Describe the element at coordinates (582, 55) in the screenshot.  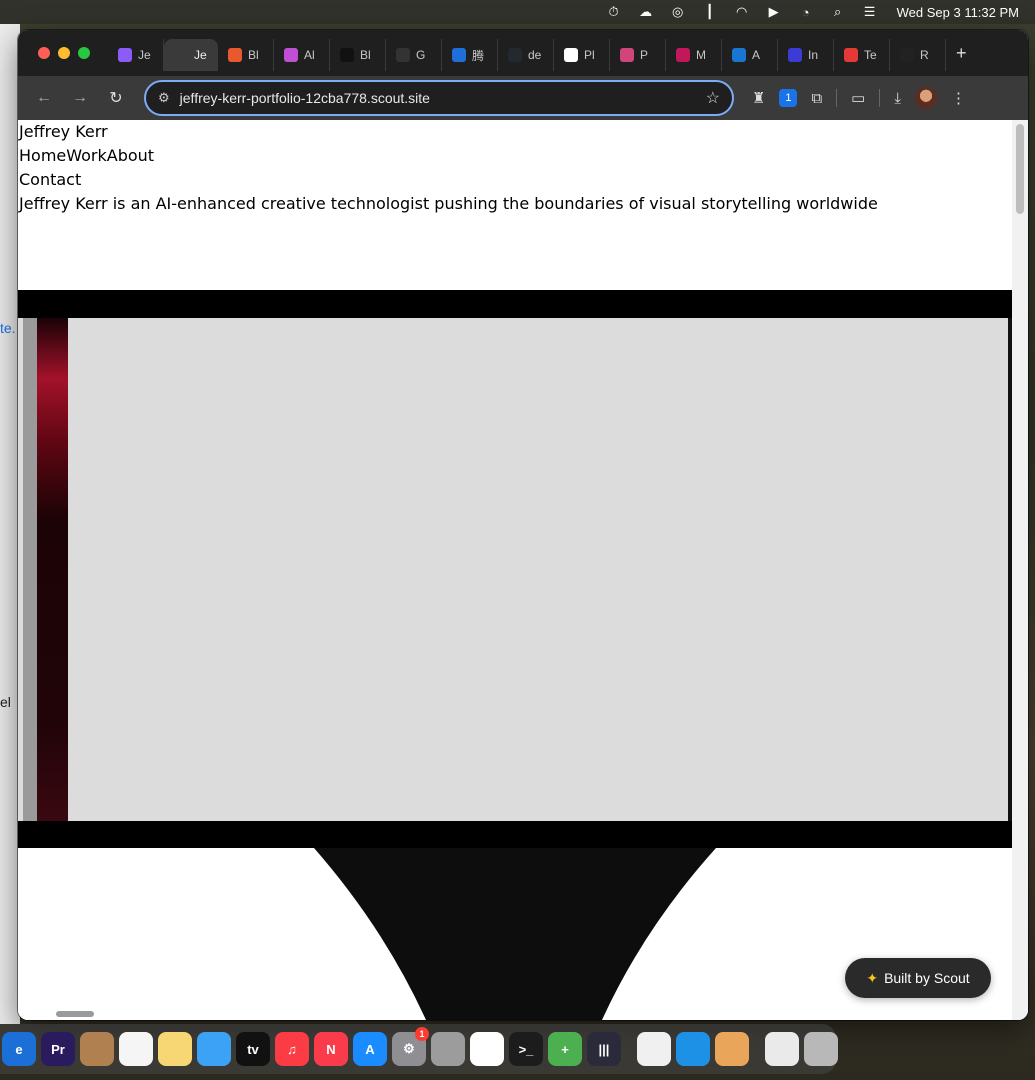
I see `browser-tab: Pl` at that location.